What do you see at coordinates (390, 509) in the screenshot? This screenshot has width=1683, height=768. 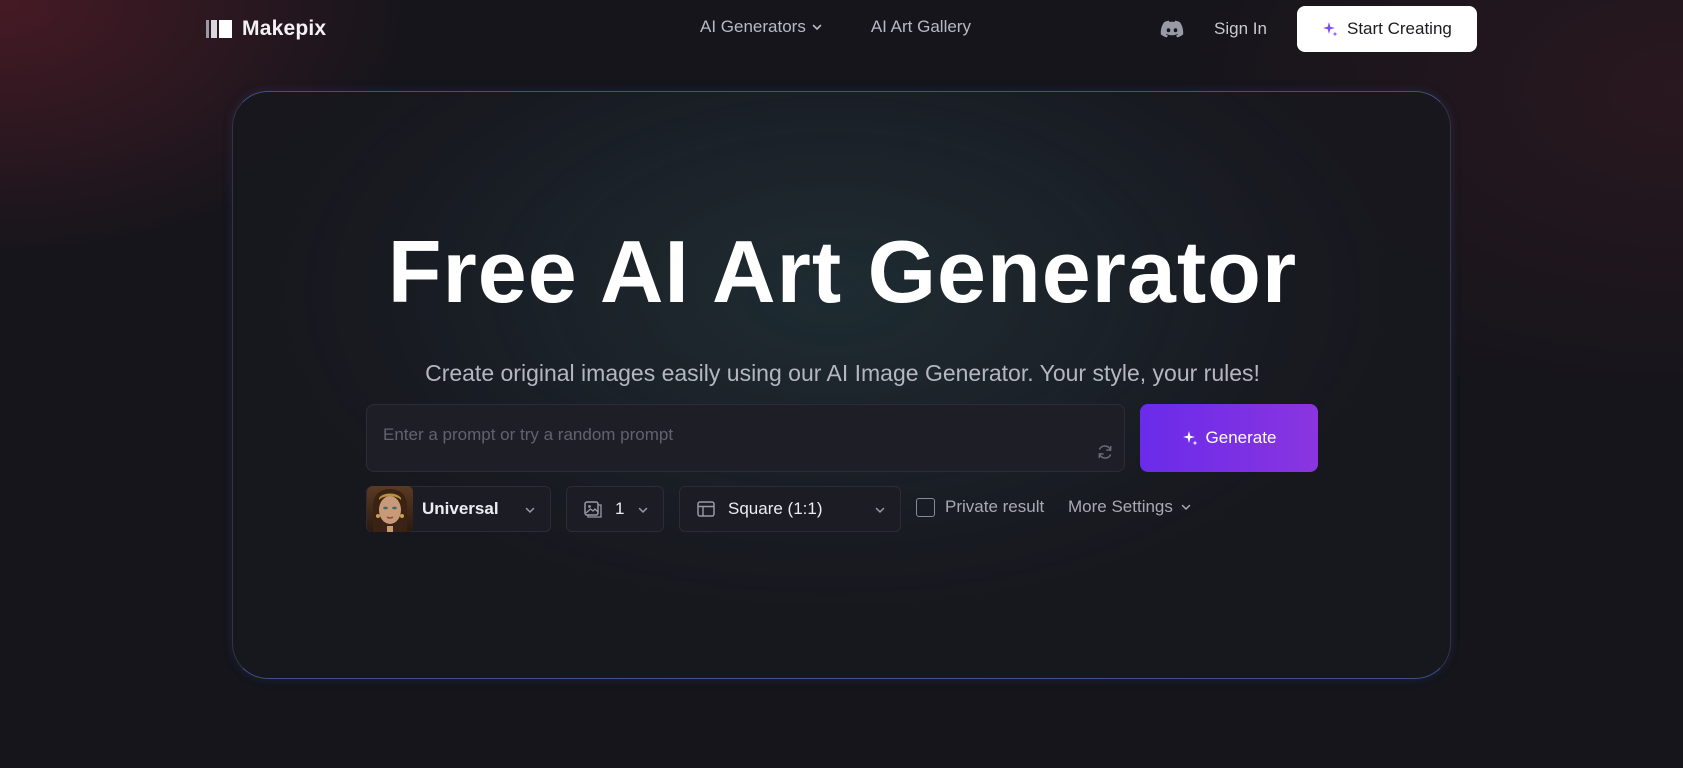 I see `model-avatar` at bounding box center [390, 509].